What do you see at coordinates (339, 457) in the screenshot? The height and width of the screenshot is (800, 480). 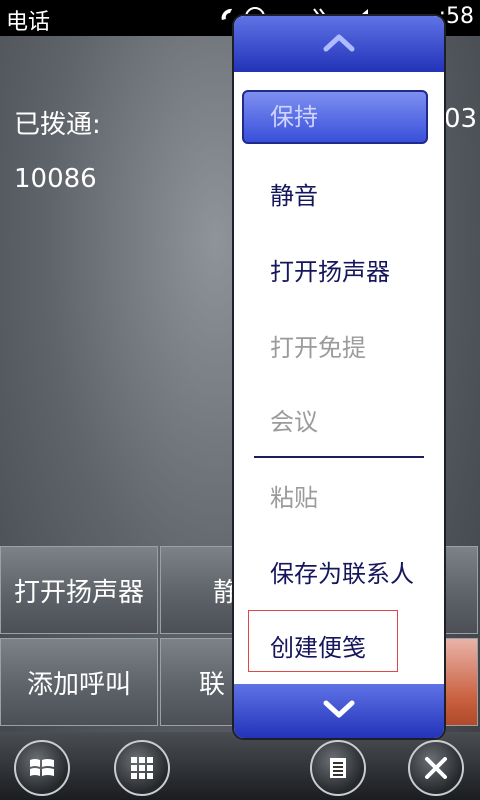 I see `menu-divider` at bounding box center [339, 457].